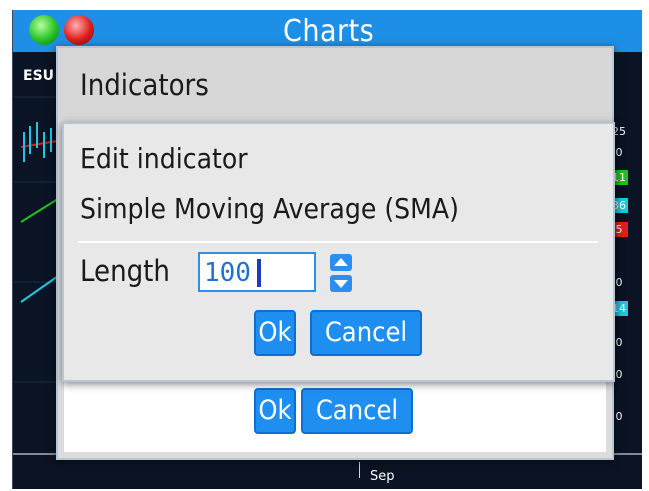  Describe the element at coordinates (341, 283) in the screenshot. I see `decrement-arrow-icon` at that location.